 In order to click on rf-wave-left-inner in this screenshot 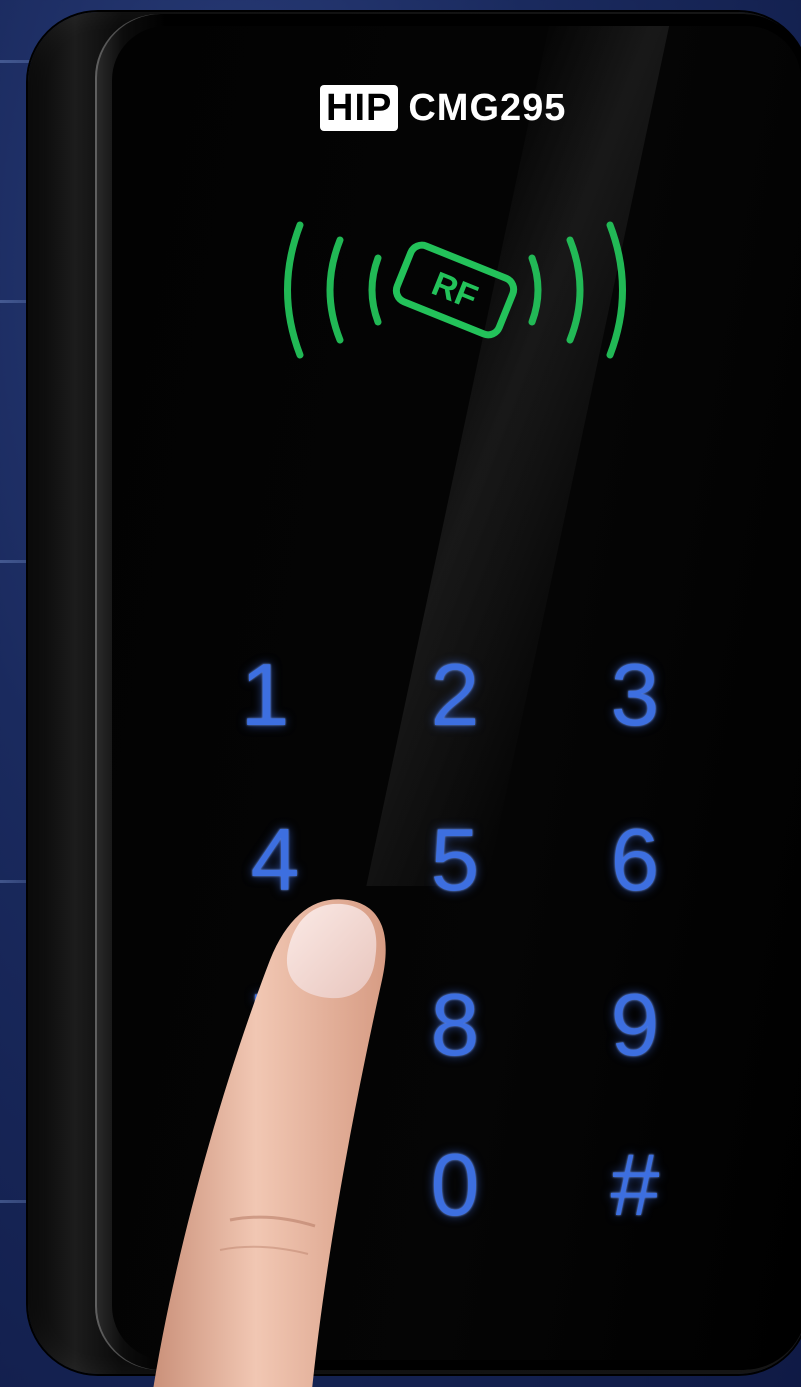, I will do `click(375, 290)`.